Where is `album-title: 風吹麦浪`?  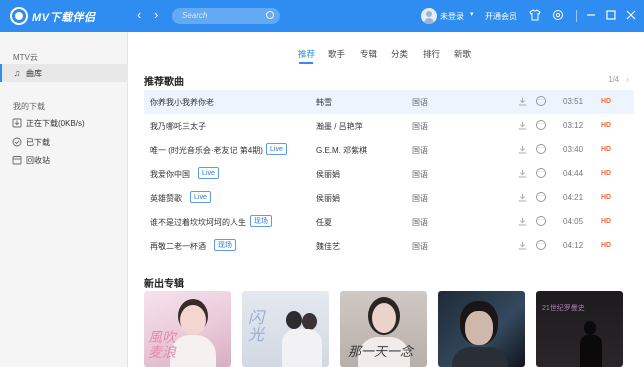
album-title: 風吹麦浪 is located at coordinates (162, 345).